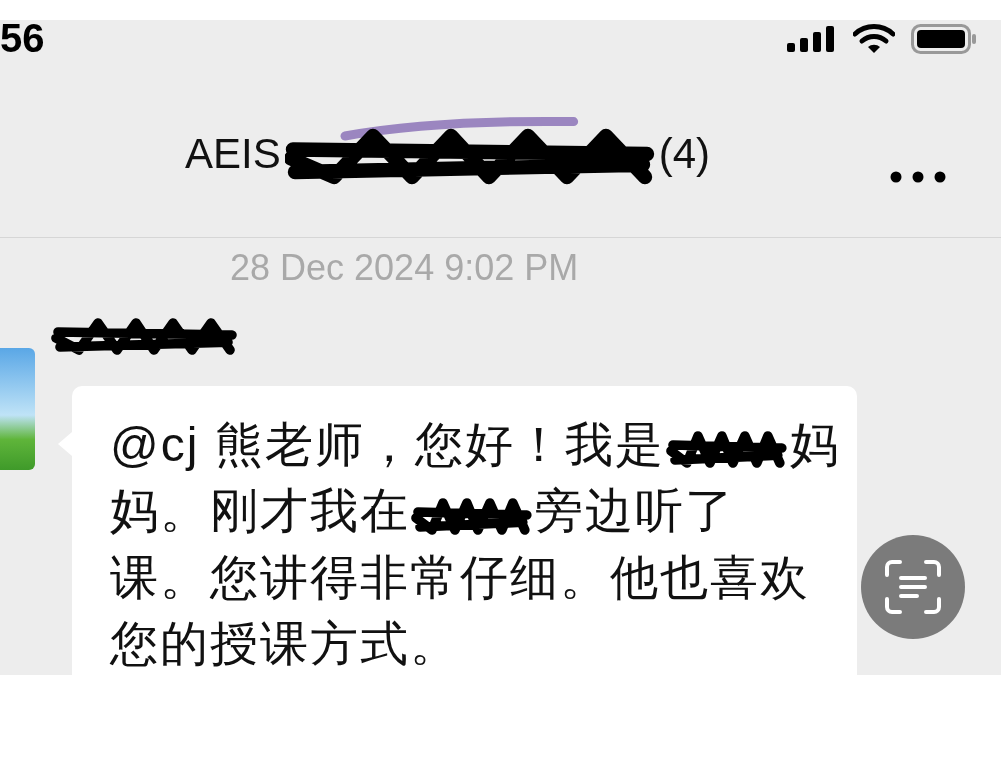 Image resolution: width=1001 pixels, height=759 pixels. I want to click on message-text: @cj 熊老师，您好！我是, so click(387, 444).